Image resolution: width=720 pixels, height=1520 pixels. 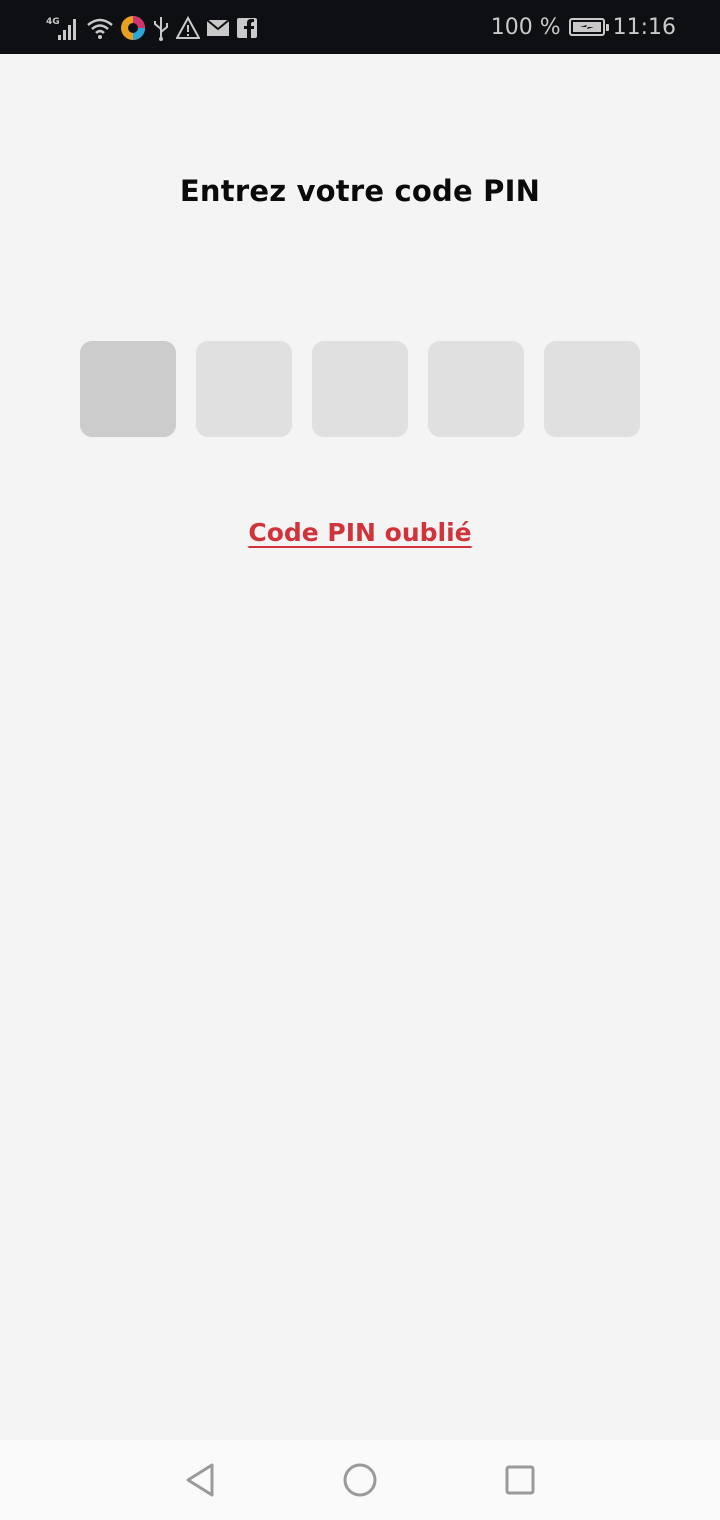 I want to click on recents-button, so click(x=520, y=1480).